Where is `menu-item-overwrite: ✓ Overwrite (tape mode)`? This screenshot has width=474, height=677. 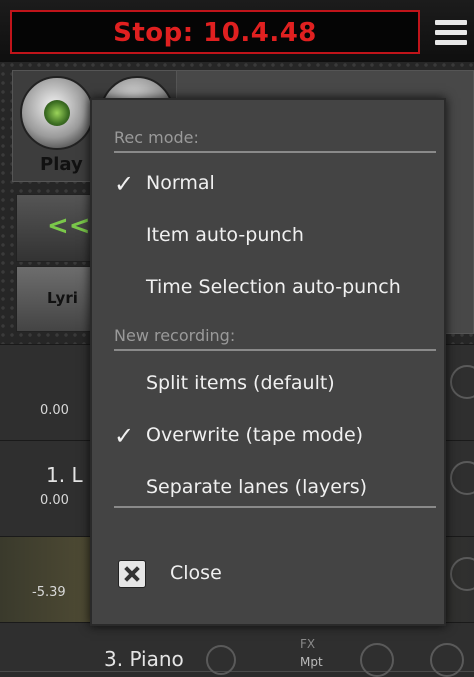
menu-item-overwrite: ✓ Overwrite (tape mode) is located at coordinates (268, 436).